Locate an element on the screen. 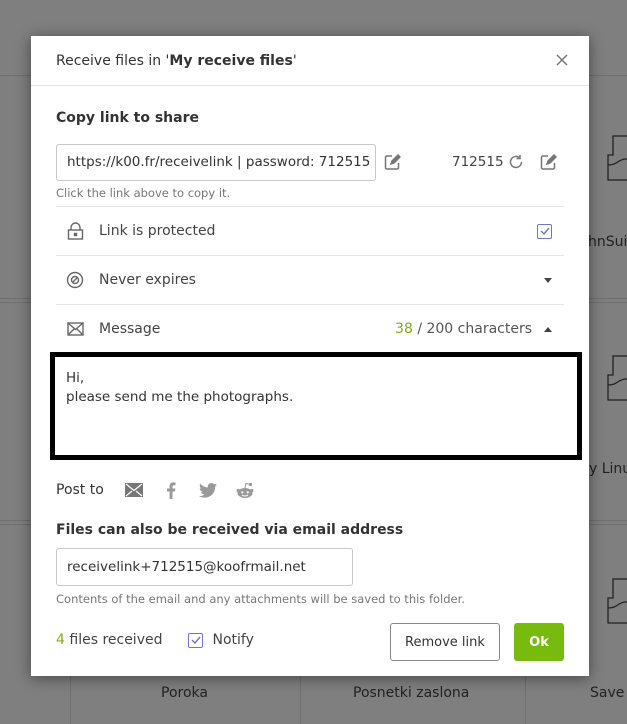 This screenshot has width=627, height=724. ok-button: Ok is located at coordinates (539, 642).